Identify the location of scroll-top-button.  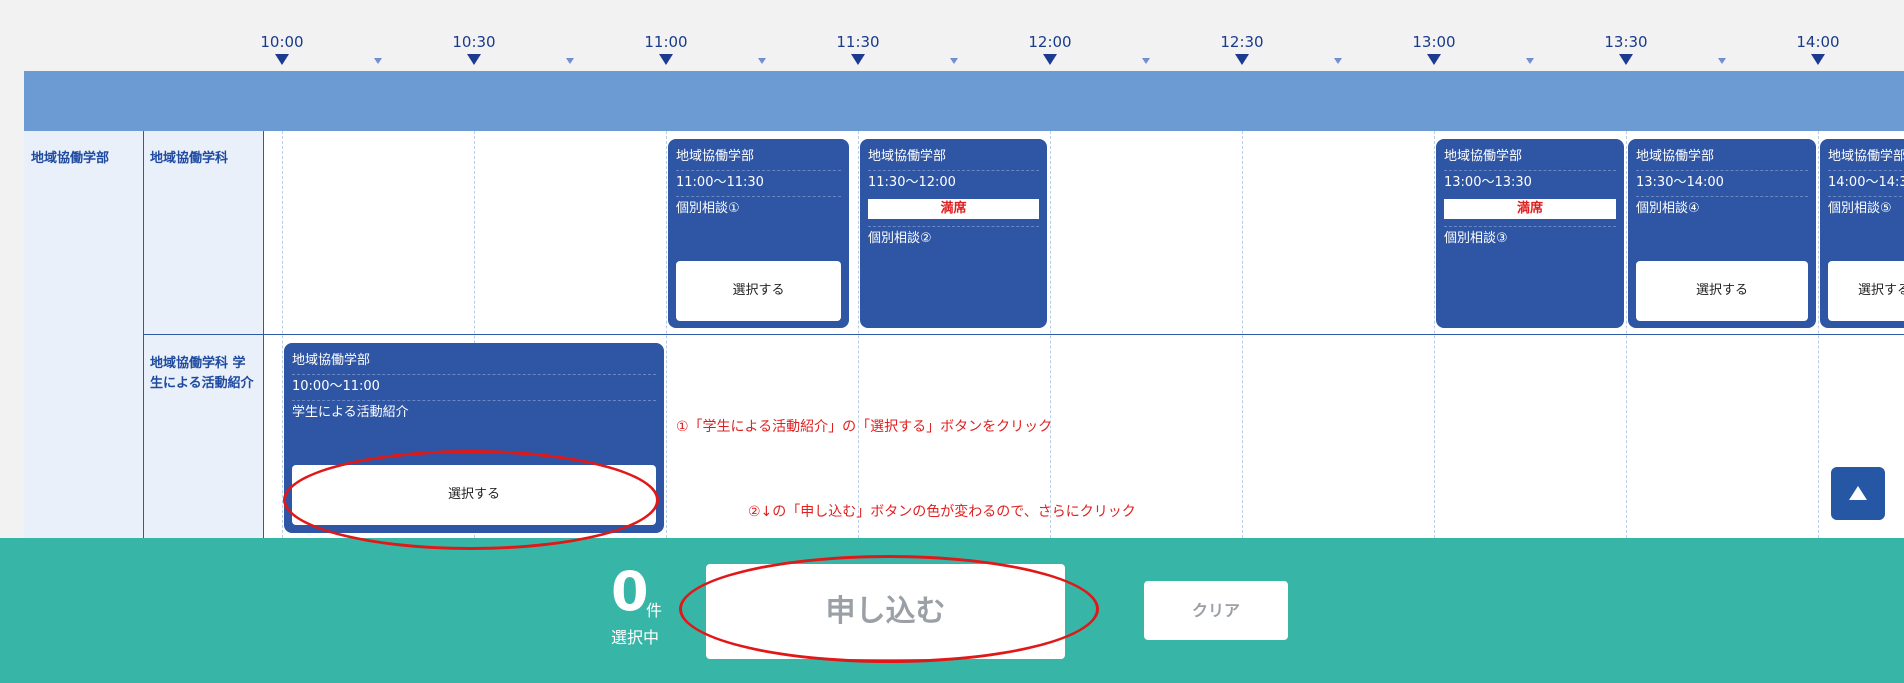
(1858, 493).